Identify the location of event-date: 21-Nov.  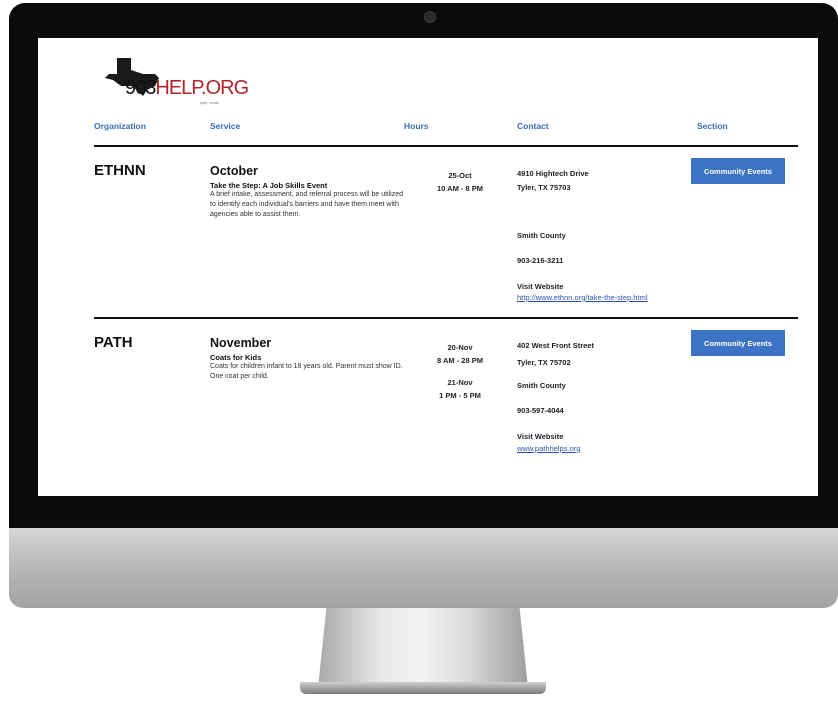
(460, 382).